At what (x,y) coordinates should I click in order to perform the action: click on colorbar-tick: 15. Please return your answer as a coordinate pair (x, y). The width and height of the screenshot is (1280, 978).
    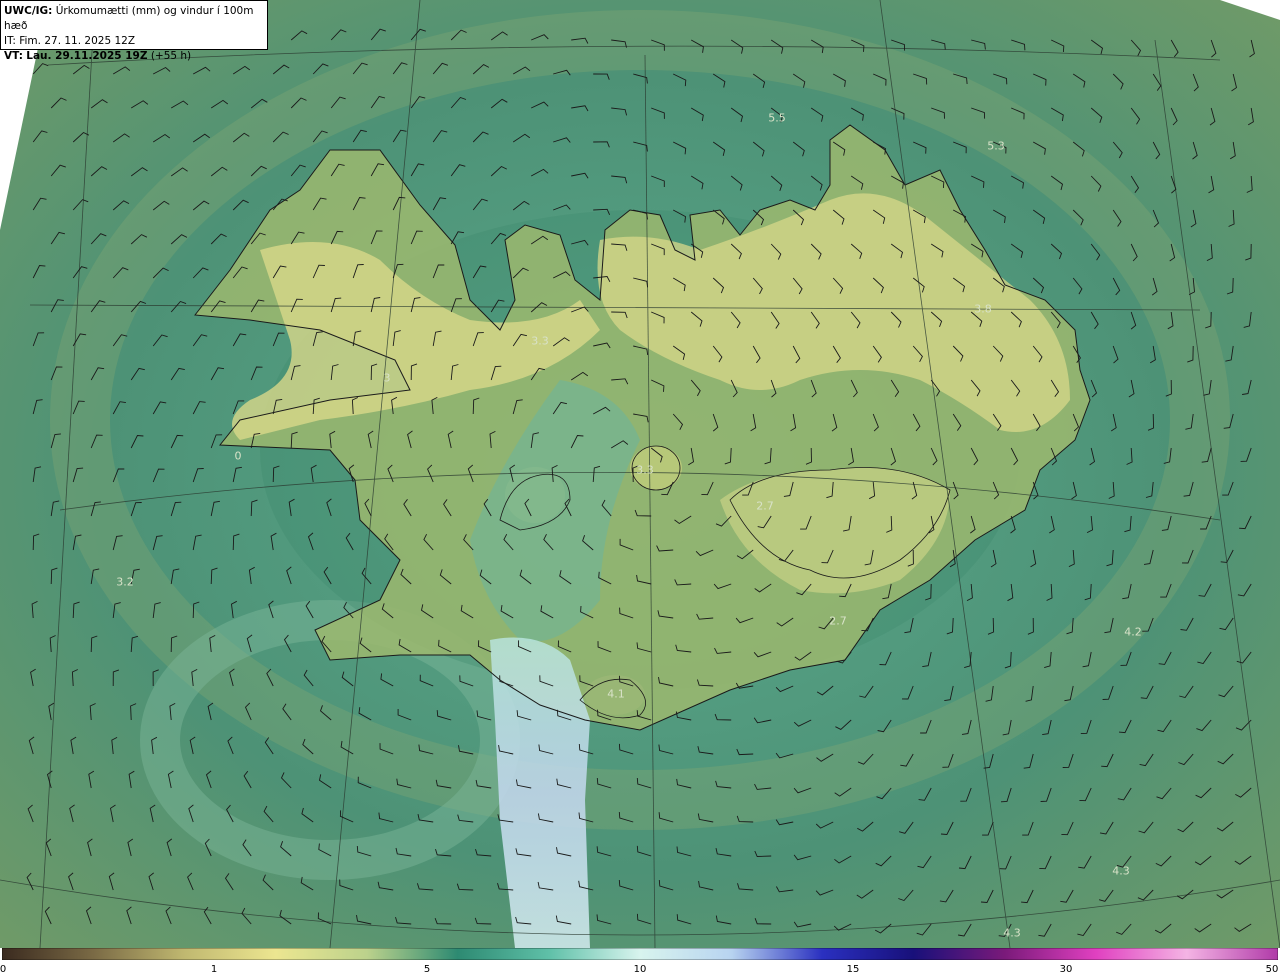
    Looking at the image, I should click on (853, 969).